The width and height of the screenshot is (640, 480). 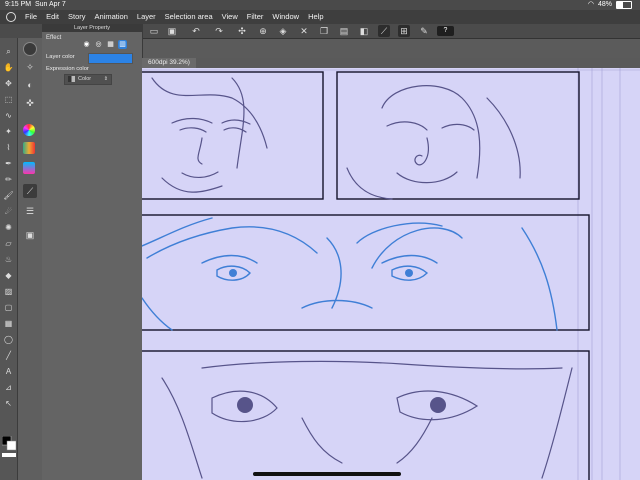 What do you see at coordinates (604, 4) in the screenshot?
I see `battery-percent: 48%` at bounding box center [604, 4].